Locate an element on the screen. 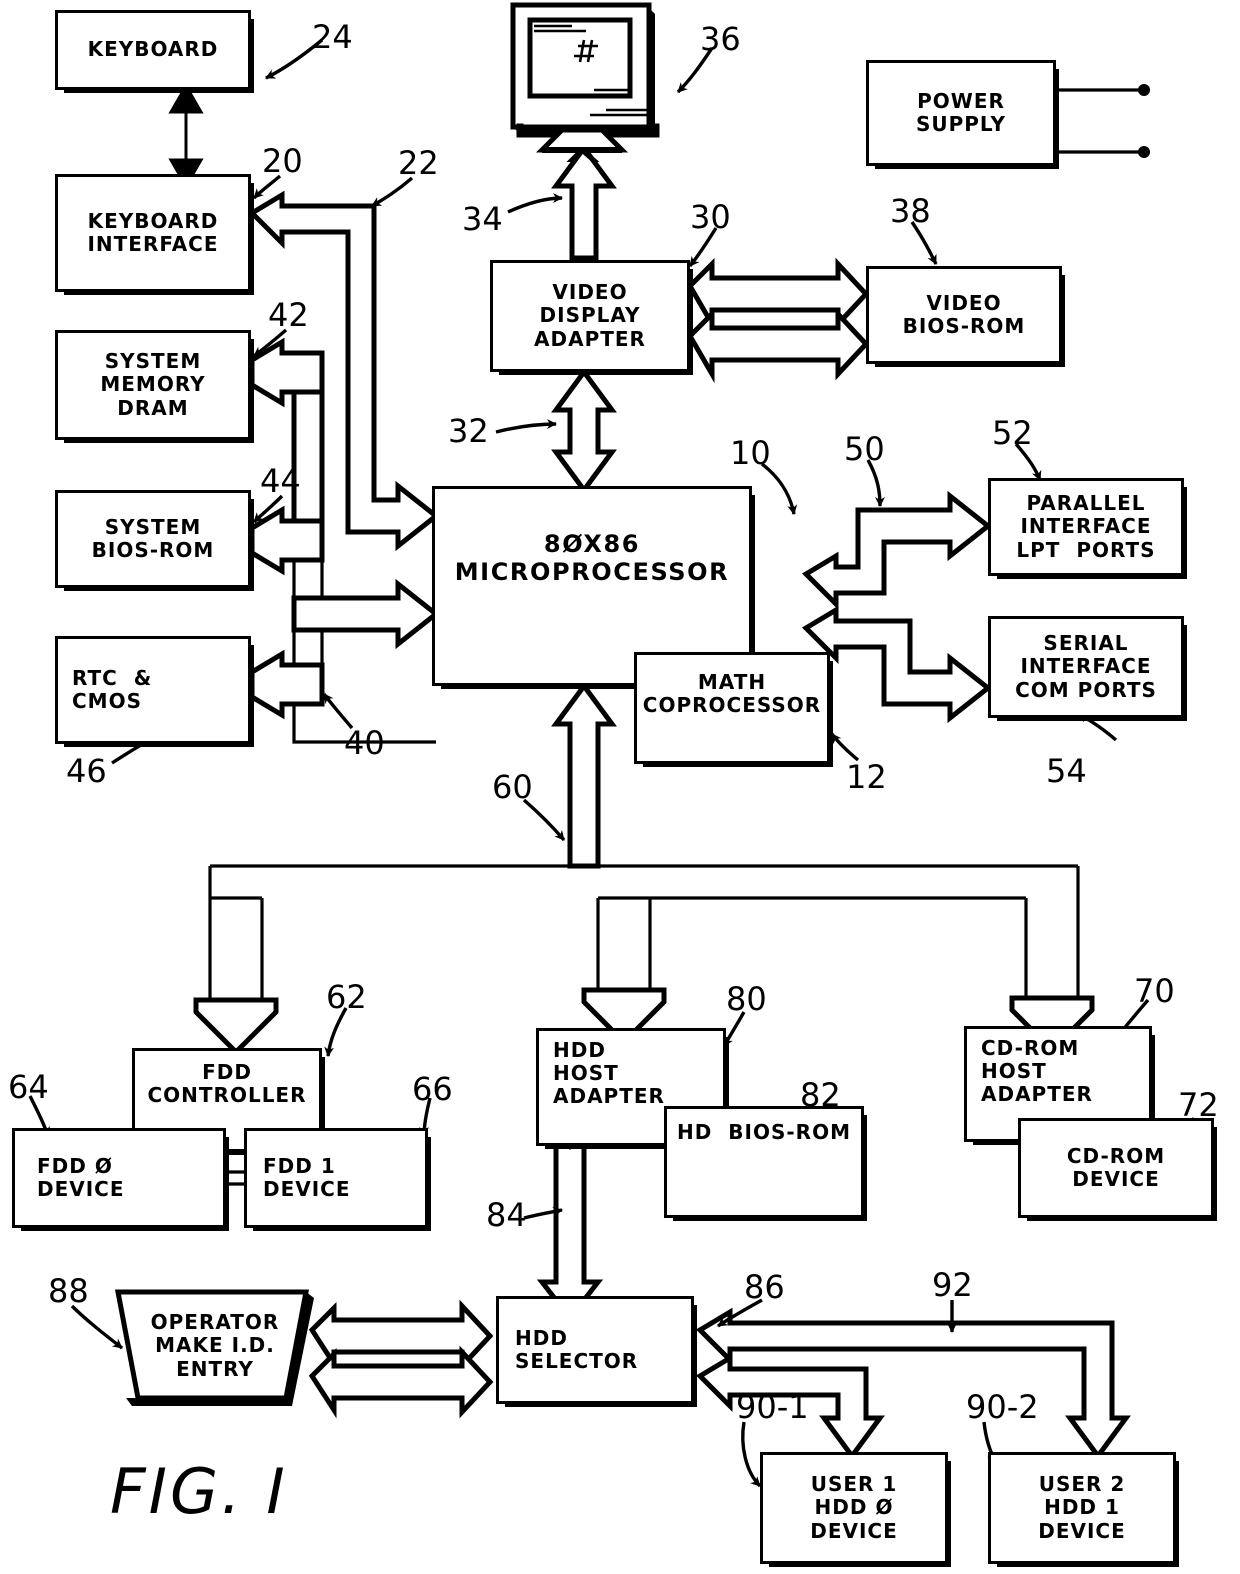 The image size is (1240, 1574). user1-label-3: DEVICE is located at coordinates (854, 1530).